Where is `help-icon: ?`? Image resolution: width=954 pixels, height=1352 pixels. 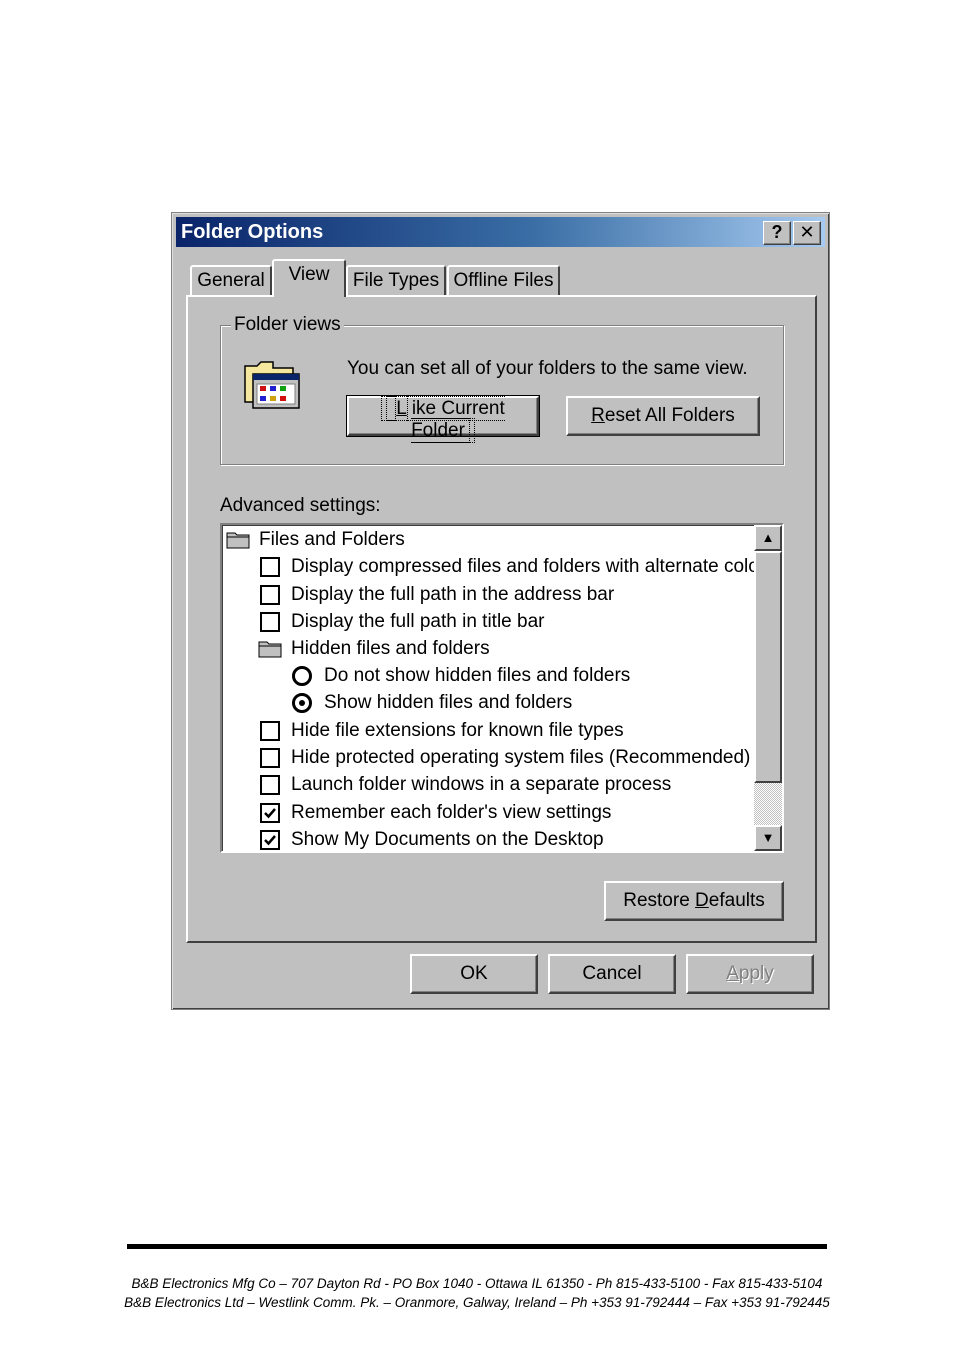
help-icon: ? is located at coordinates (777, 232).